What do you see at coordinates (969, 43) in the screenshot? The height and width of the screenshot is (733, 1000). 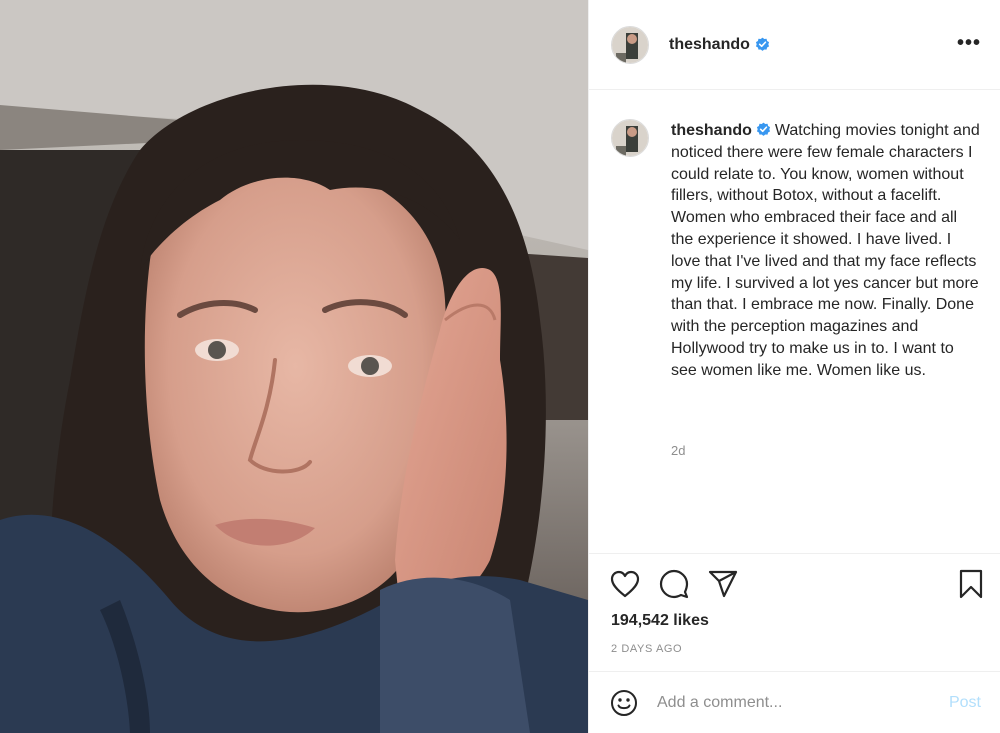 I see `more-options-icon: •••` at bounding box center [969, 43].